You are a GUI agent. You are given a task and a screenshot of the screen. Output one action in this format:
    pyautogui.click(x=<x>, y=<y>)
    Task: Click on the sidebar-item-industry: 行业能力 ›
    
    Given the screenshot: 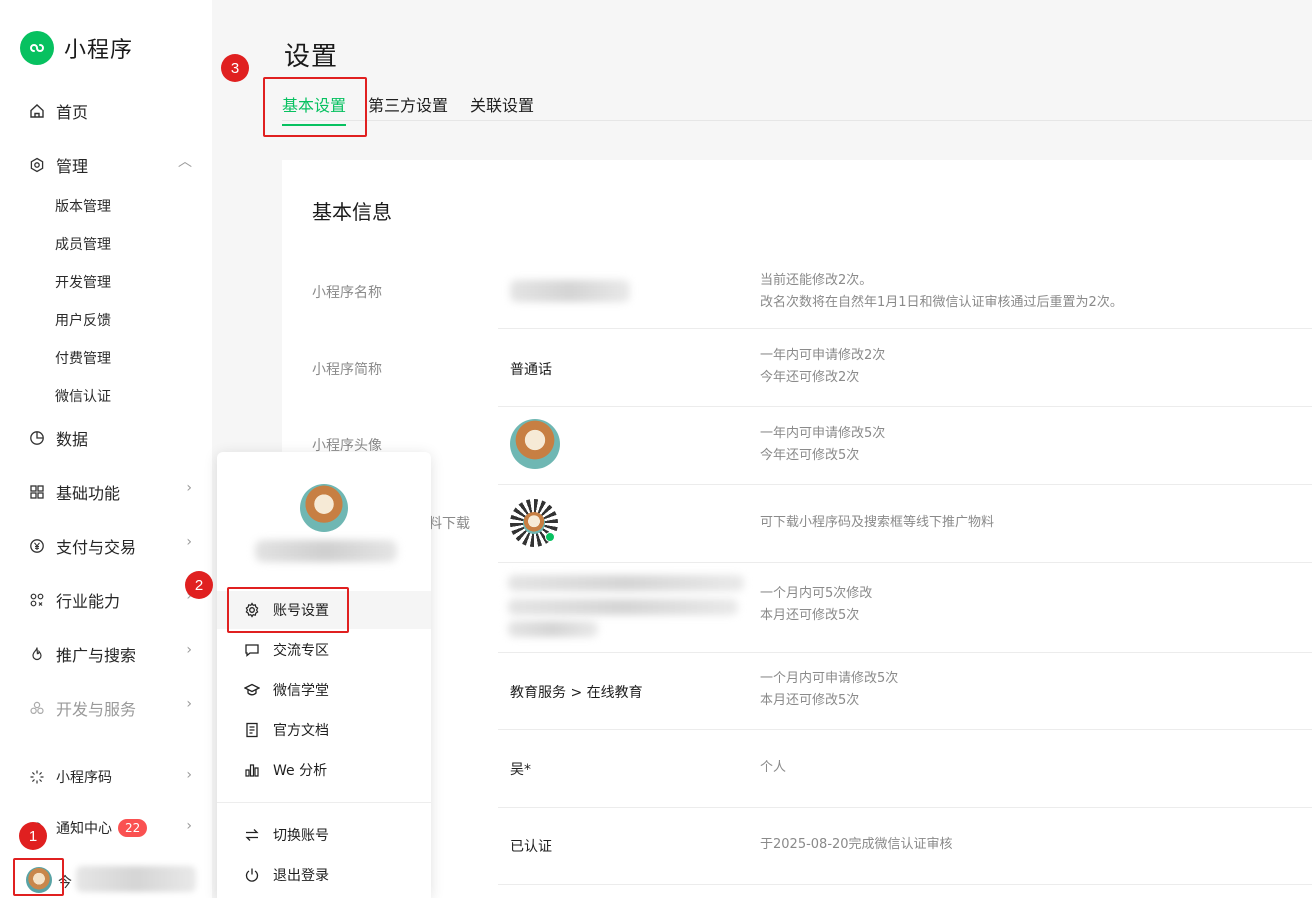 What is the action you would take?
    pyautogui.click(x=113, y=600)
    